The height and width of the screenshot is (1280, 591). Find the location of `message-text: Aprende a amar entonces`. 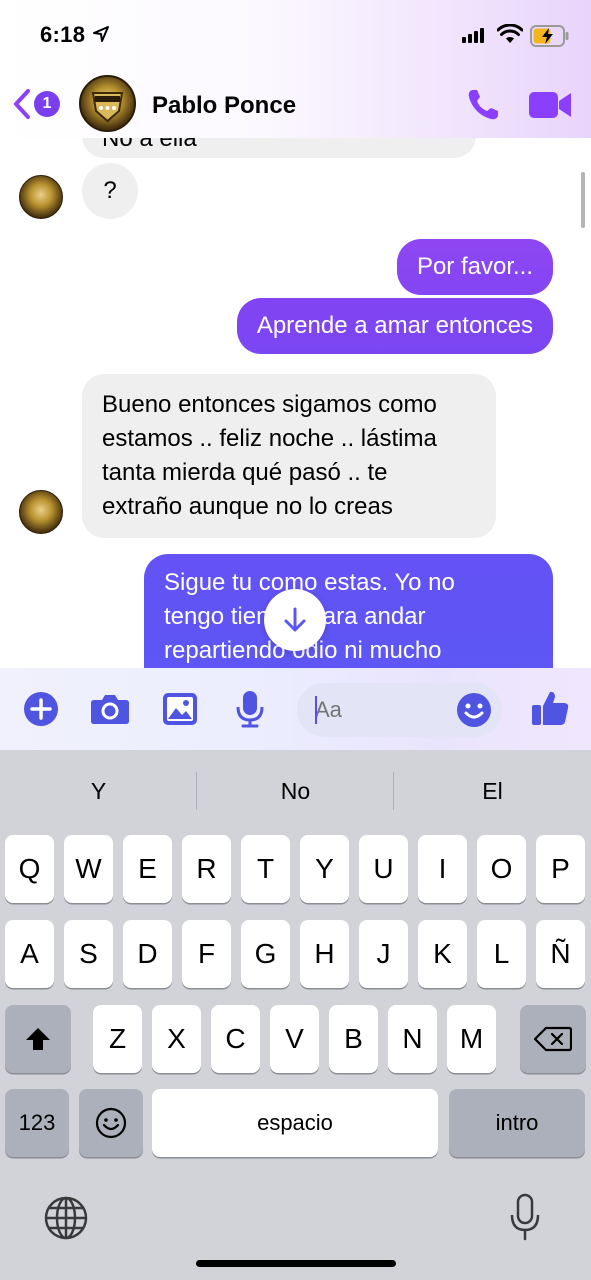

message-text: Aprende a amar entonces is located at coordinates (394, 325).